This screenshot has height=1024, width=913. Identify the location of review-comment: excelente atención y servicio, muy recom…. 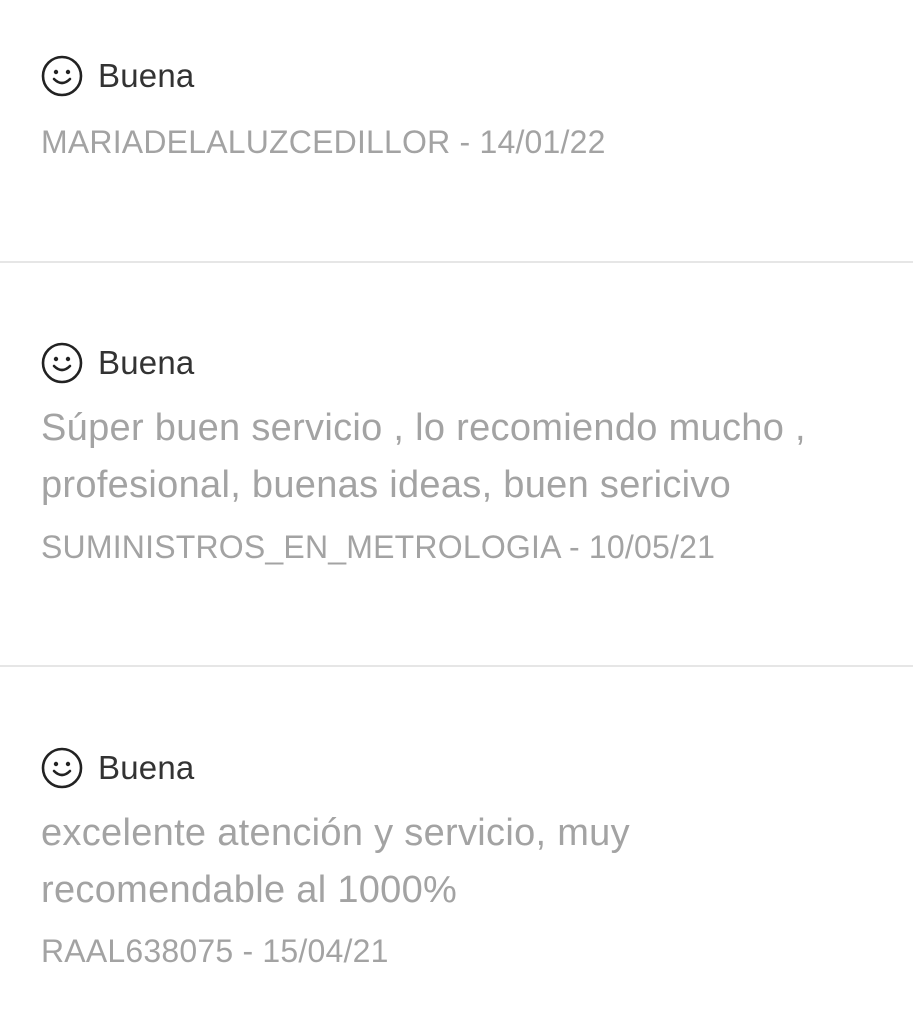
(335, 861).